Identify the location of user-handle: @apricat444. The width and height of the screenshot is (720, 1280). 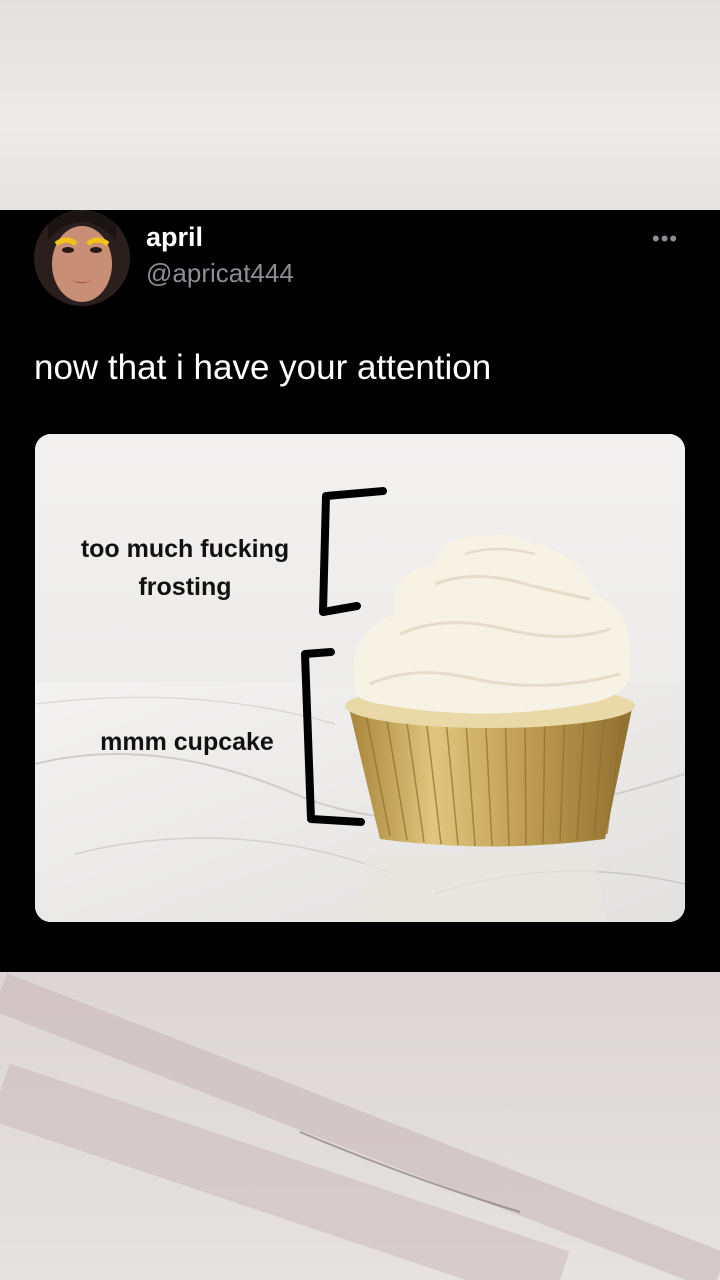
(220, 273).